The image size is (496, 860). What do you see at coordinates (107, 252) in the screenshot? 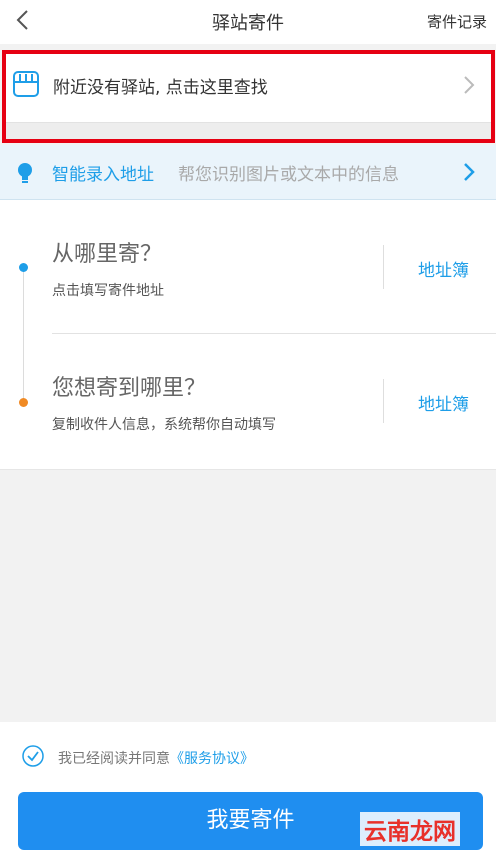
I see `sender-address-title: 从哪里寄？` at bounding box center [107, 252].